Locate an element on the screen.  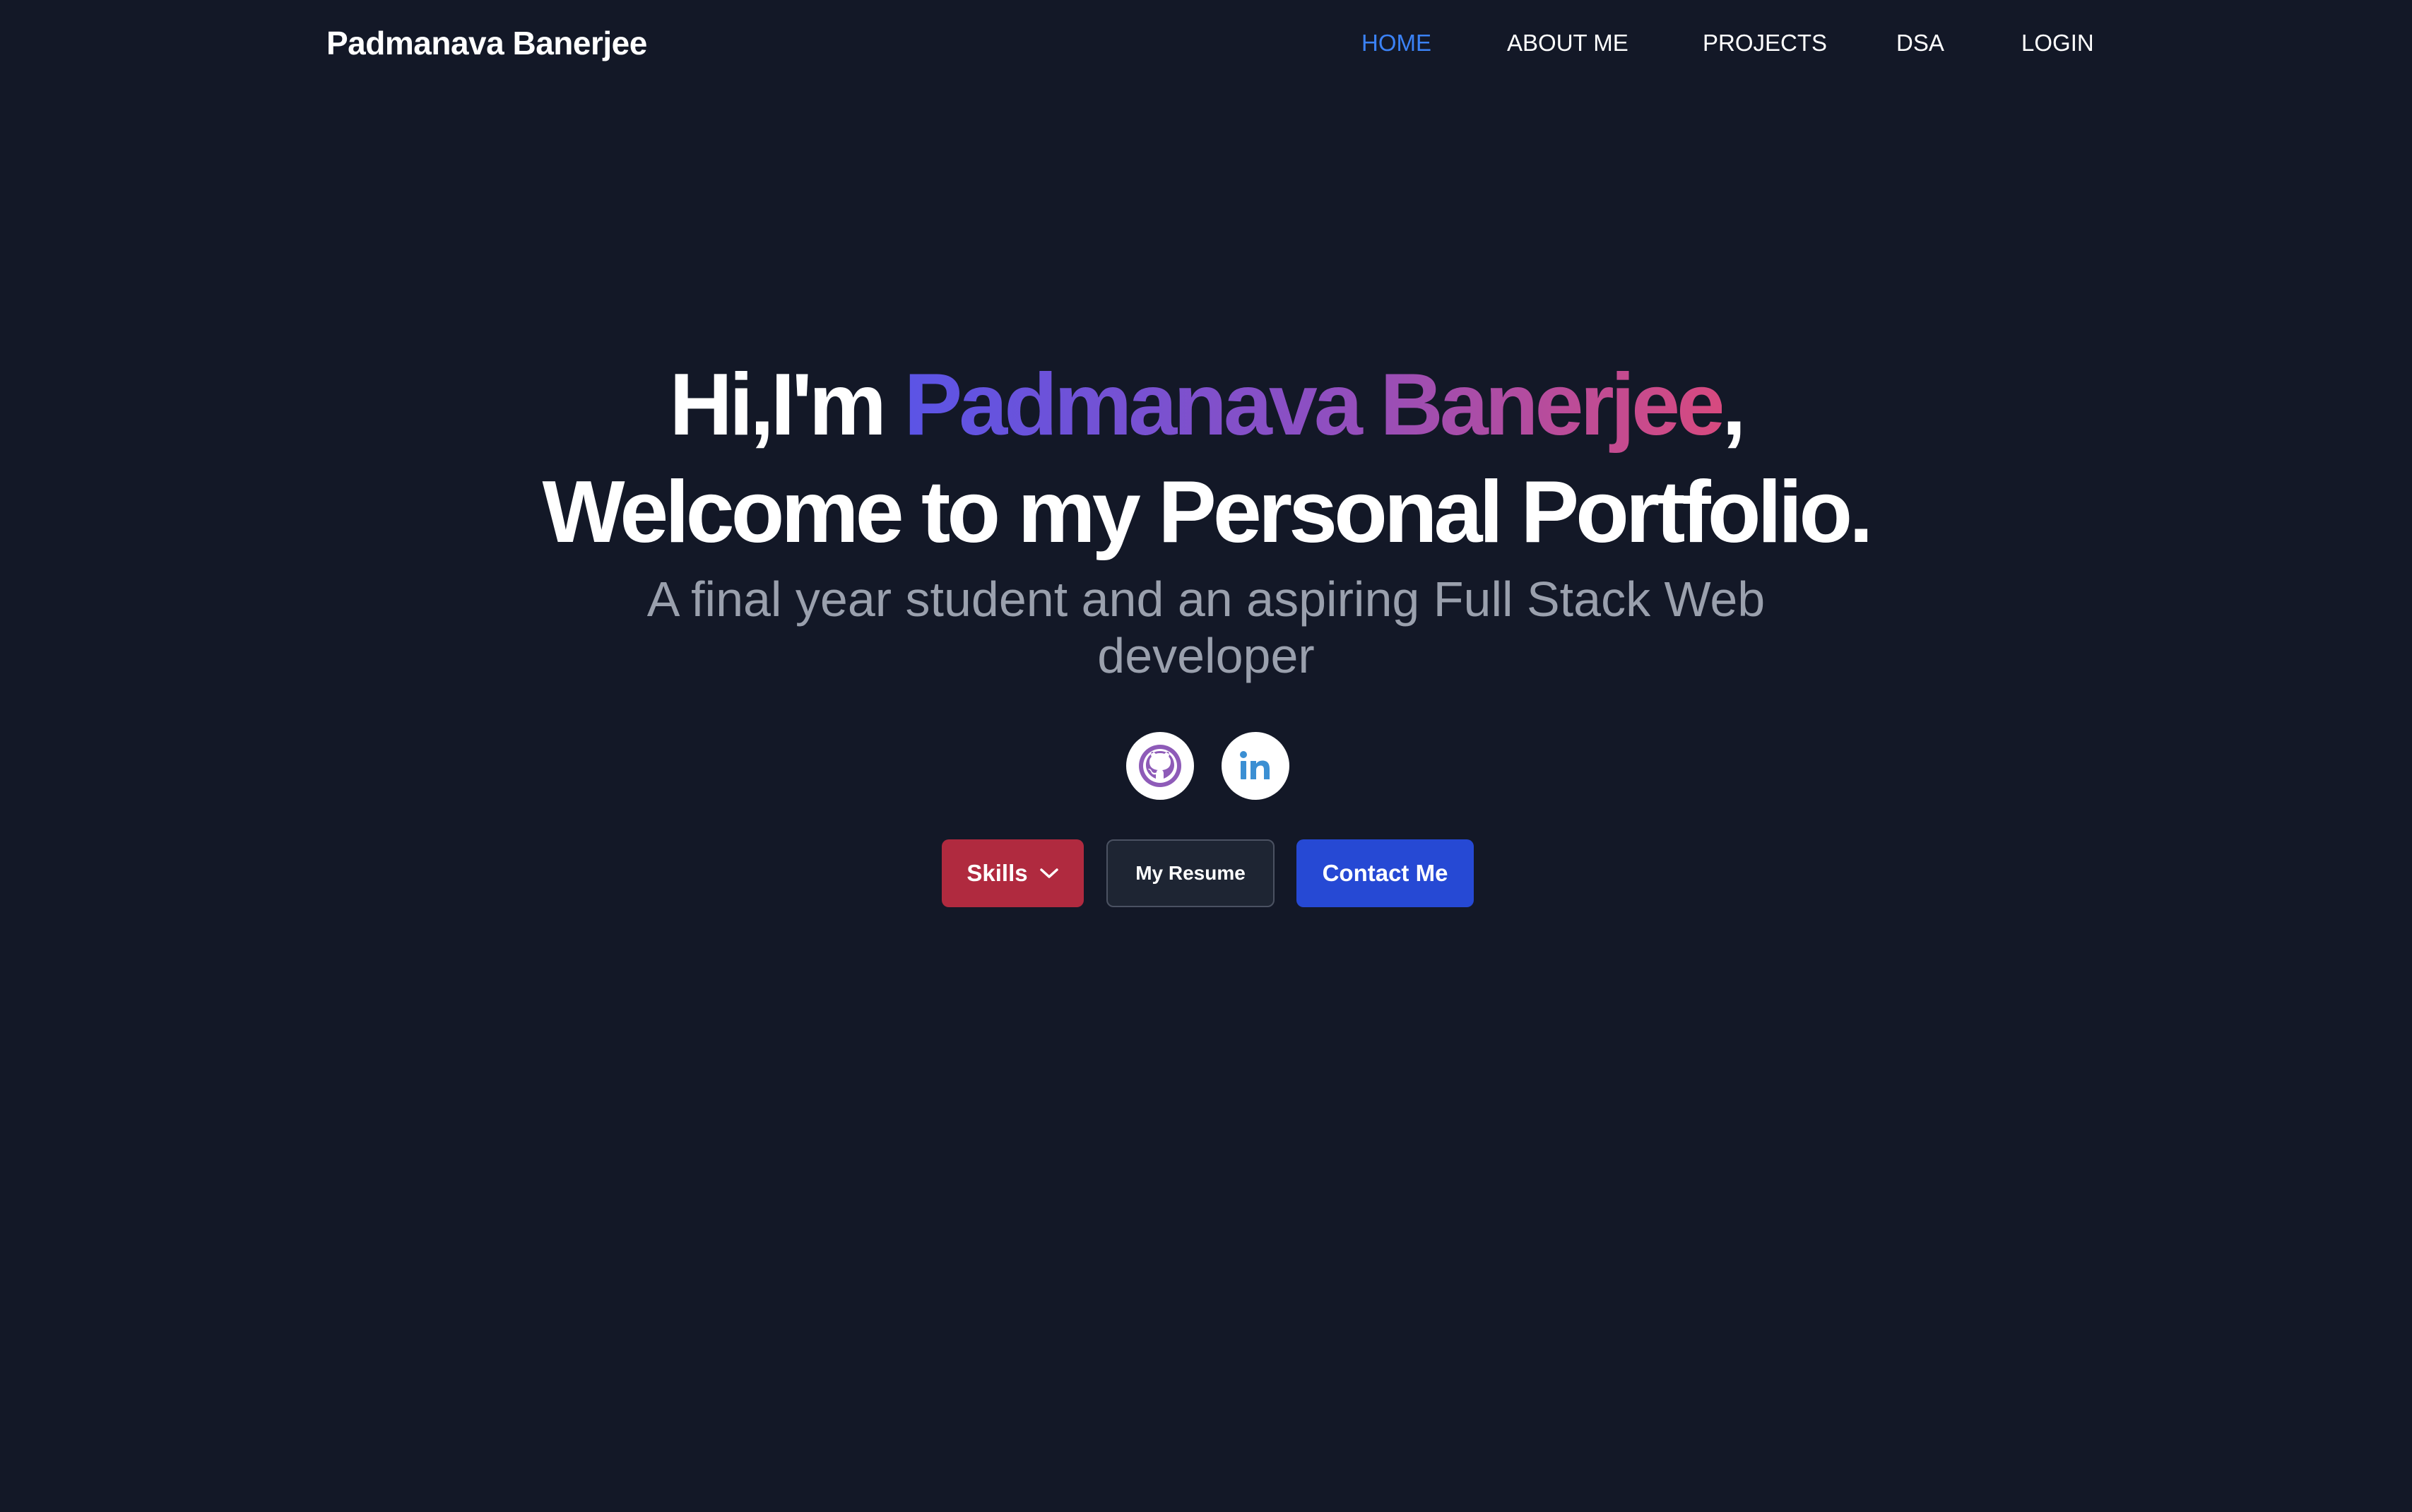
resume-button: My Resume is located at coordinates (1190, 873).